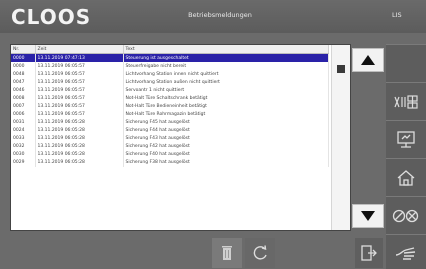 Image resolution: width=426 pixels, height=269 pixels. Describe the element at coordinates (226, 98) in the screenshot. I see `cell-text: Not-Halt Türe Schaltschrank betätigt` at that location.